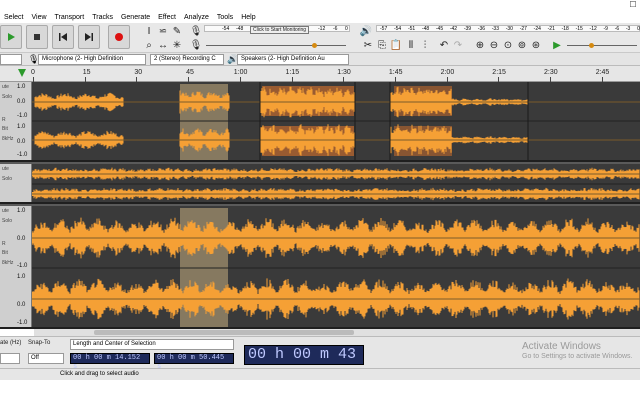  I want to click on multi-tool-icon: ✳, so click(177, 45).